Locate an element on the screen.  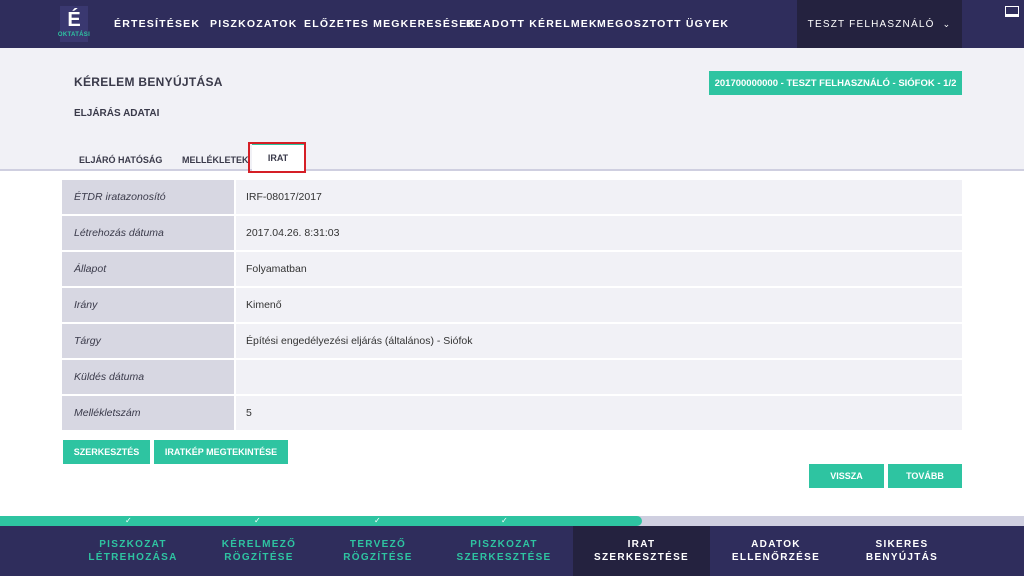
row-value: 5 is located at coordinates (599, 413).